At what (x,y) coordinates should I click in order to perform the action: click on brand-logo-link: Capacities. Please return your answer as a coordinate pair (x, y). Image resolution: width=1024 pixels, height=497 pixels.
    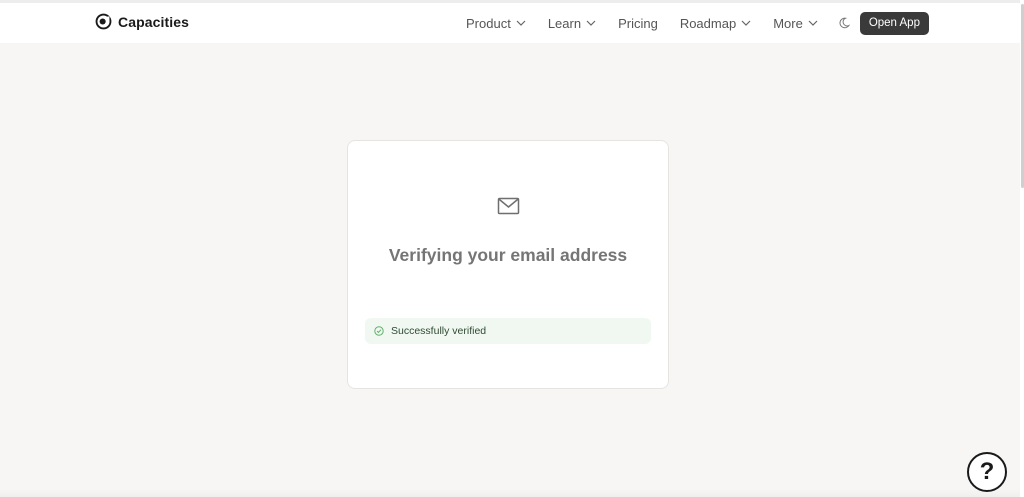
    Looking at the image, I should click on (142, 21).